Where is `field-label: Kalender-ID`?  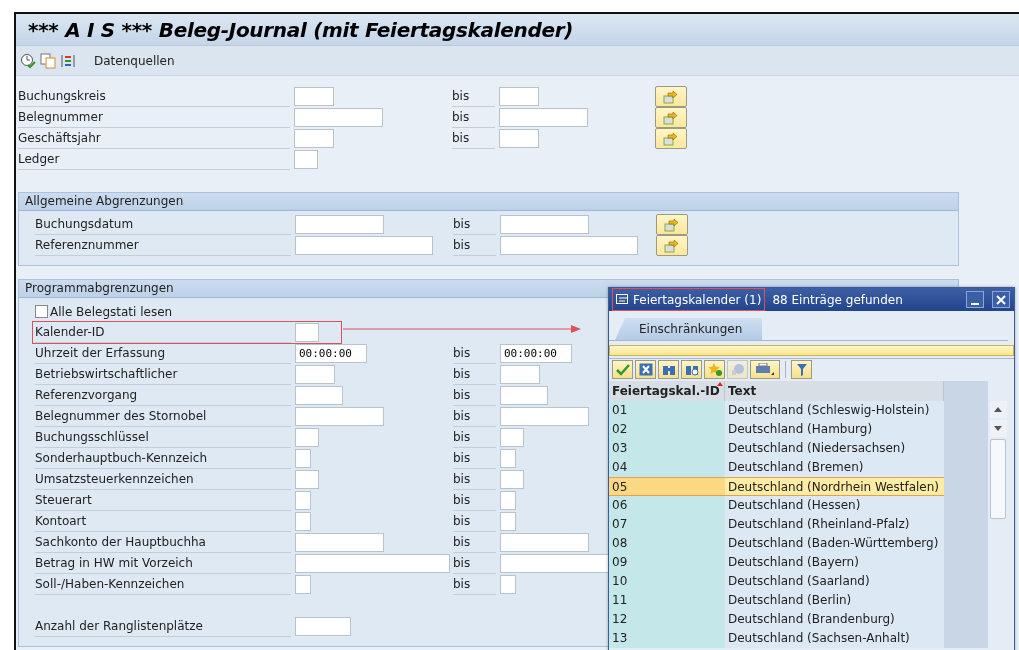
field-label: Kalender-ID is located at coordinates (163, 332).